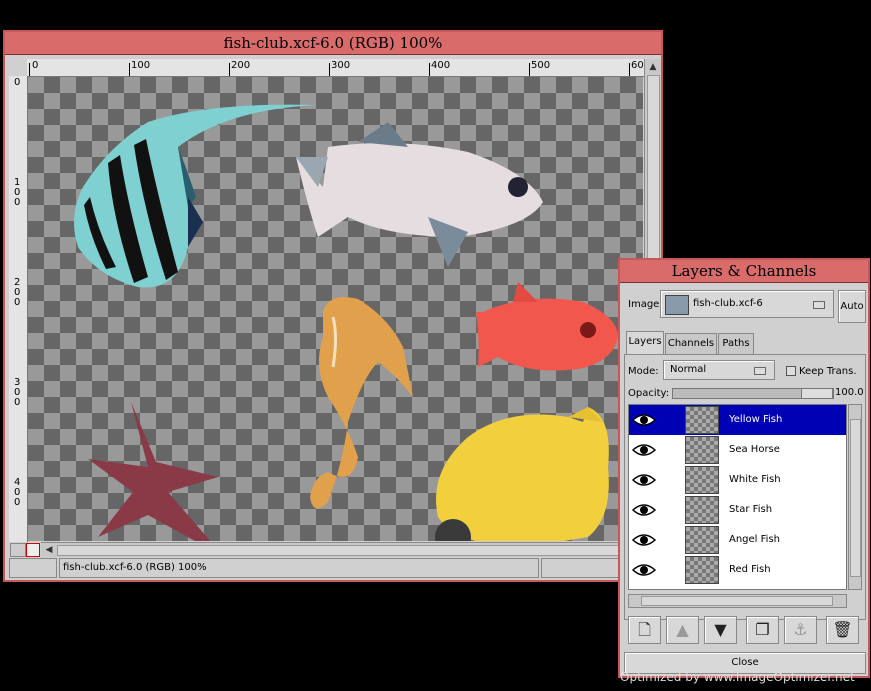 This screenshot has height=691, width=871. I want to click on raise-layer-icon: ▲, so click(682, 629).